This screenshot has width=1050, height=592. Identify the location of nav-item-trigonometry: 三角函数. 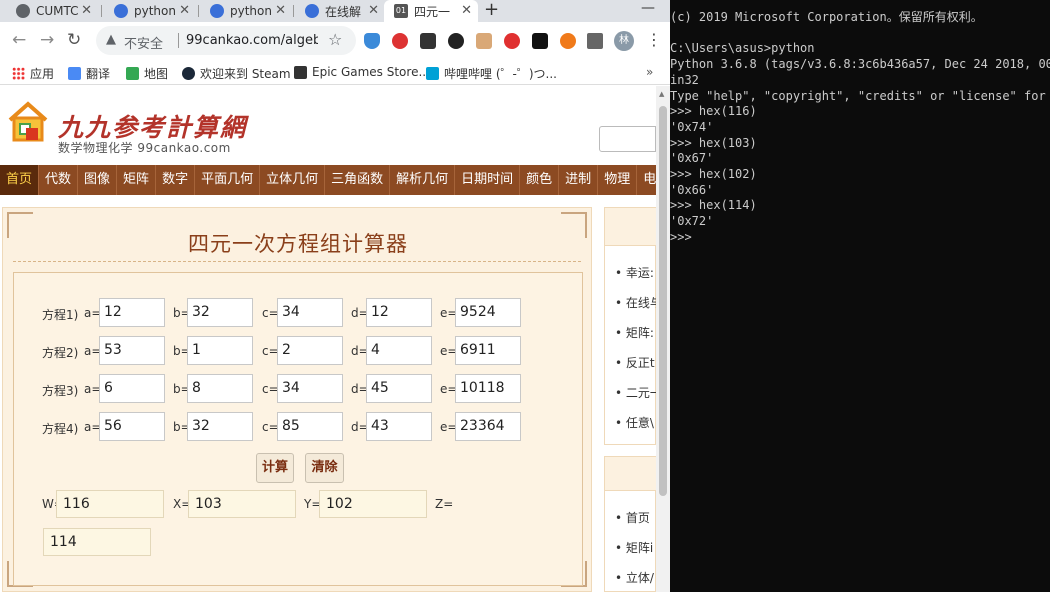
(358, 180).